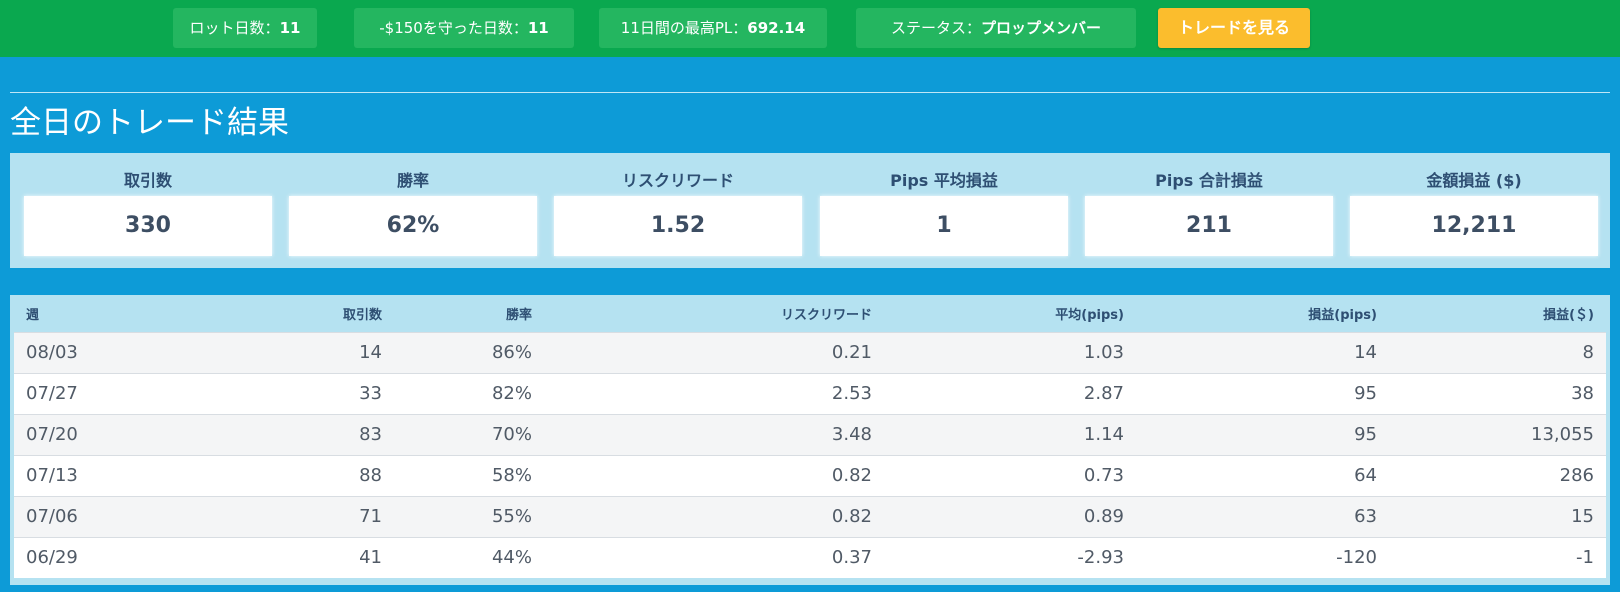 This screenshot has height=592, width=1620. I want to click on cell-trades: 83, so click(370, 434).